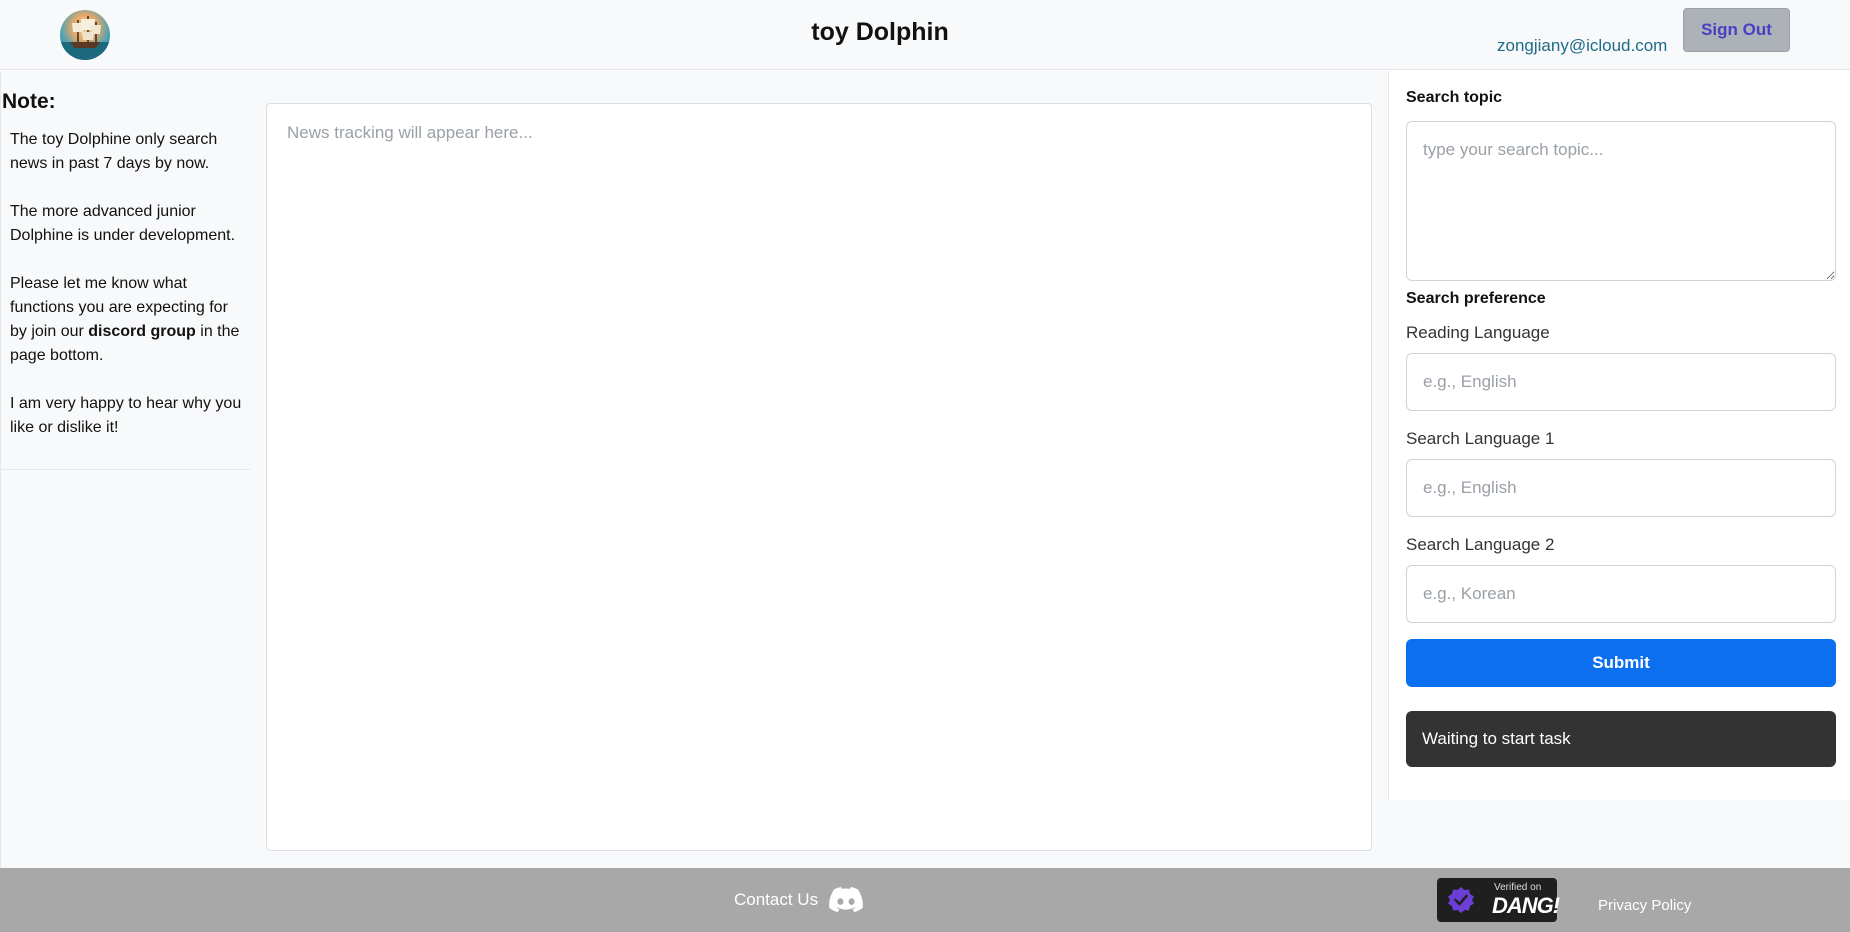 The width and height of the screenshot is (1850, 932). Describe the element at coordinates (1496, 738) in the screenshot. I see `task-status-text: Waiting to start task` at that location.